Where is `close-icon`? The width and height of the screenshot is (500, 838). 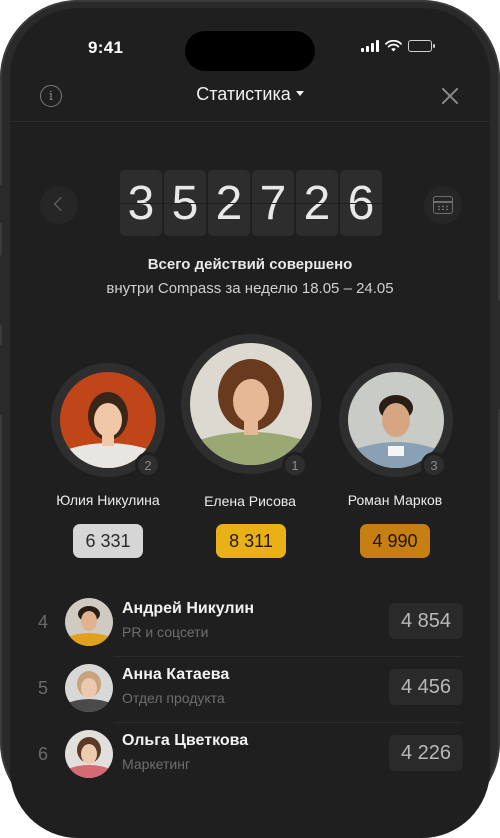
close-icon is located at coordinates (450, 96).